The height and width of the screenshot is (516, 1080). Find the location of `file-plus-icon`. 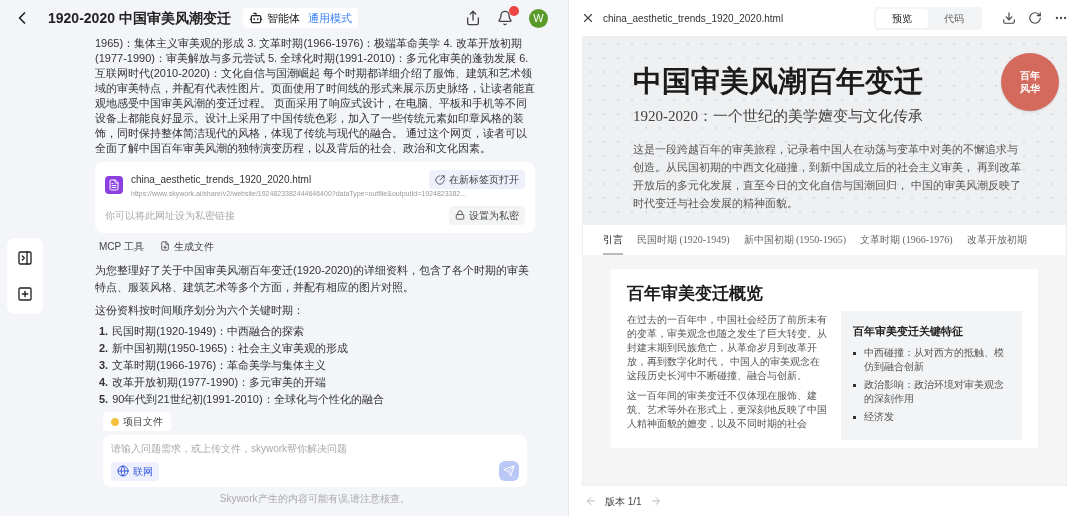

file-plus-icon is located at coordinates (164, 246).